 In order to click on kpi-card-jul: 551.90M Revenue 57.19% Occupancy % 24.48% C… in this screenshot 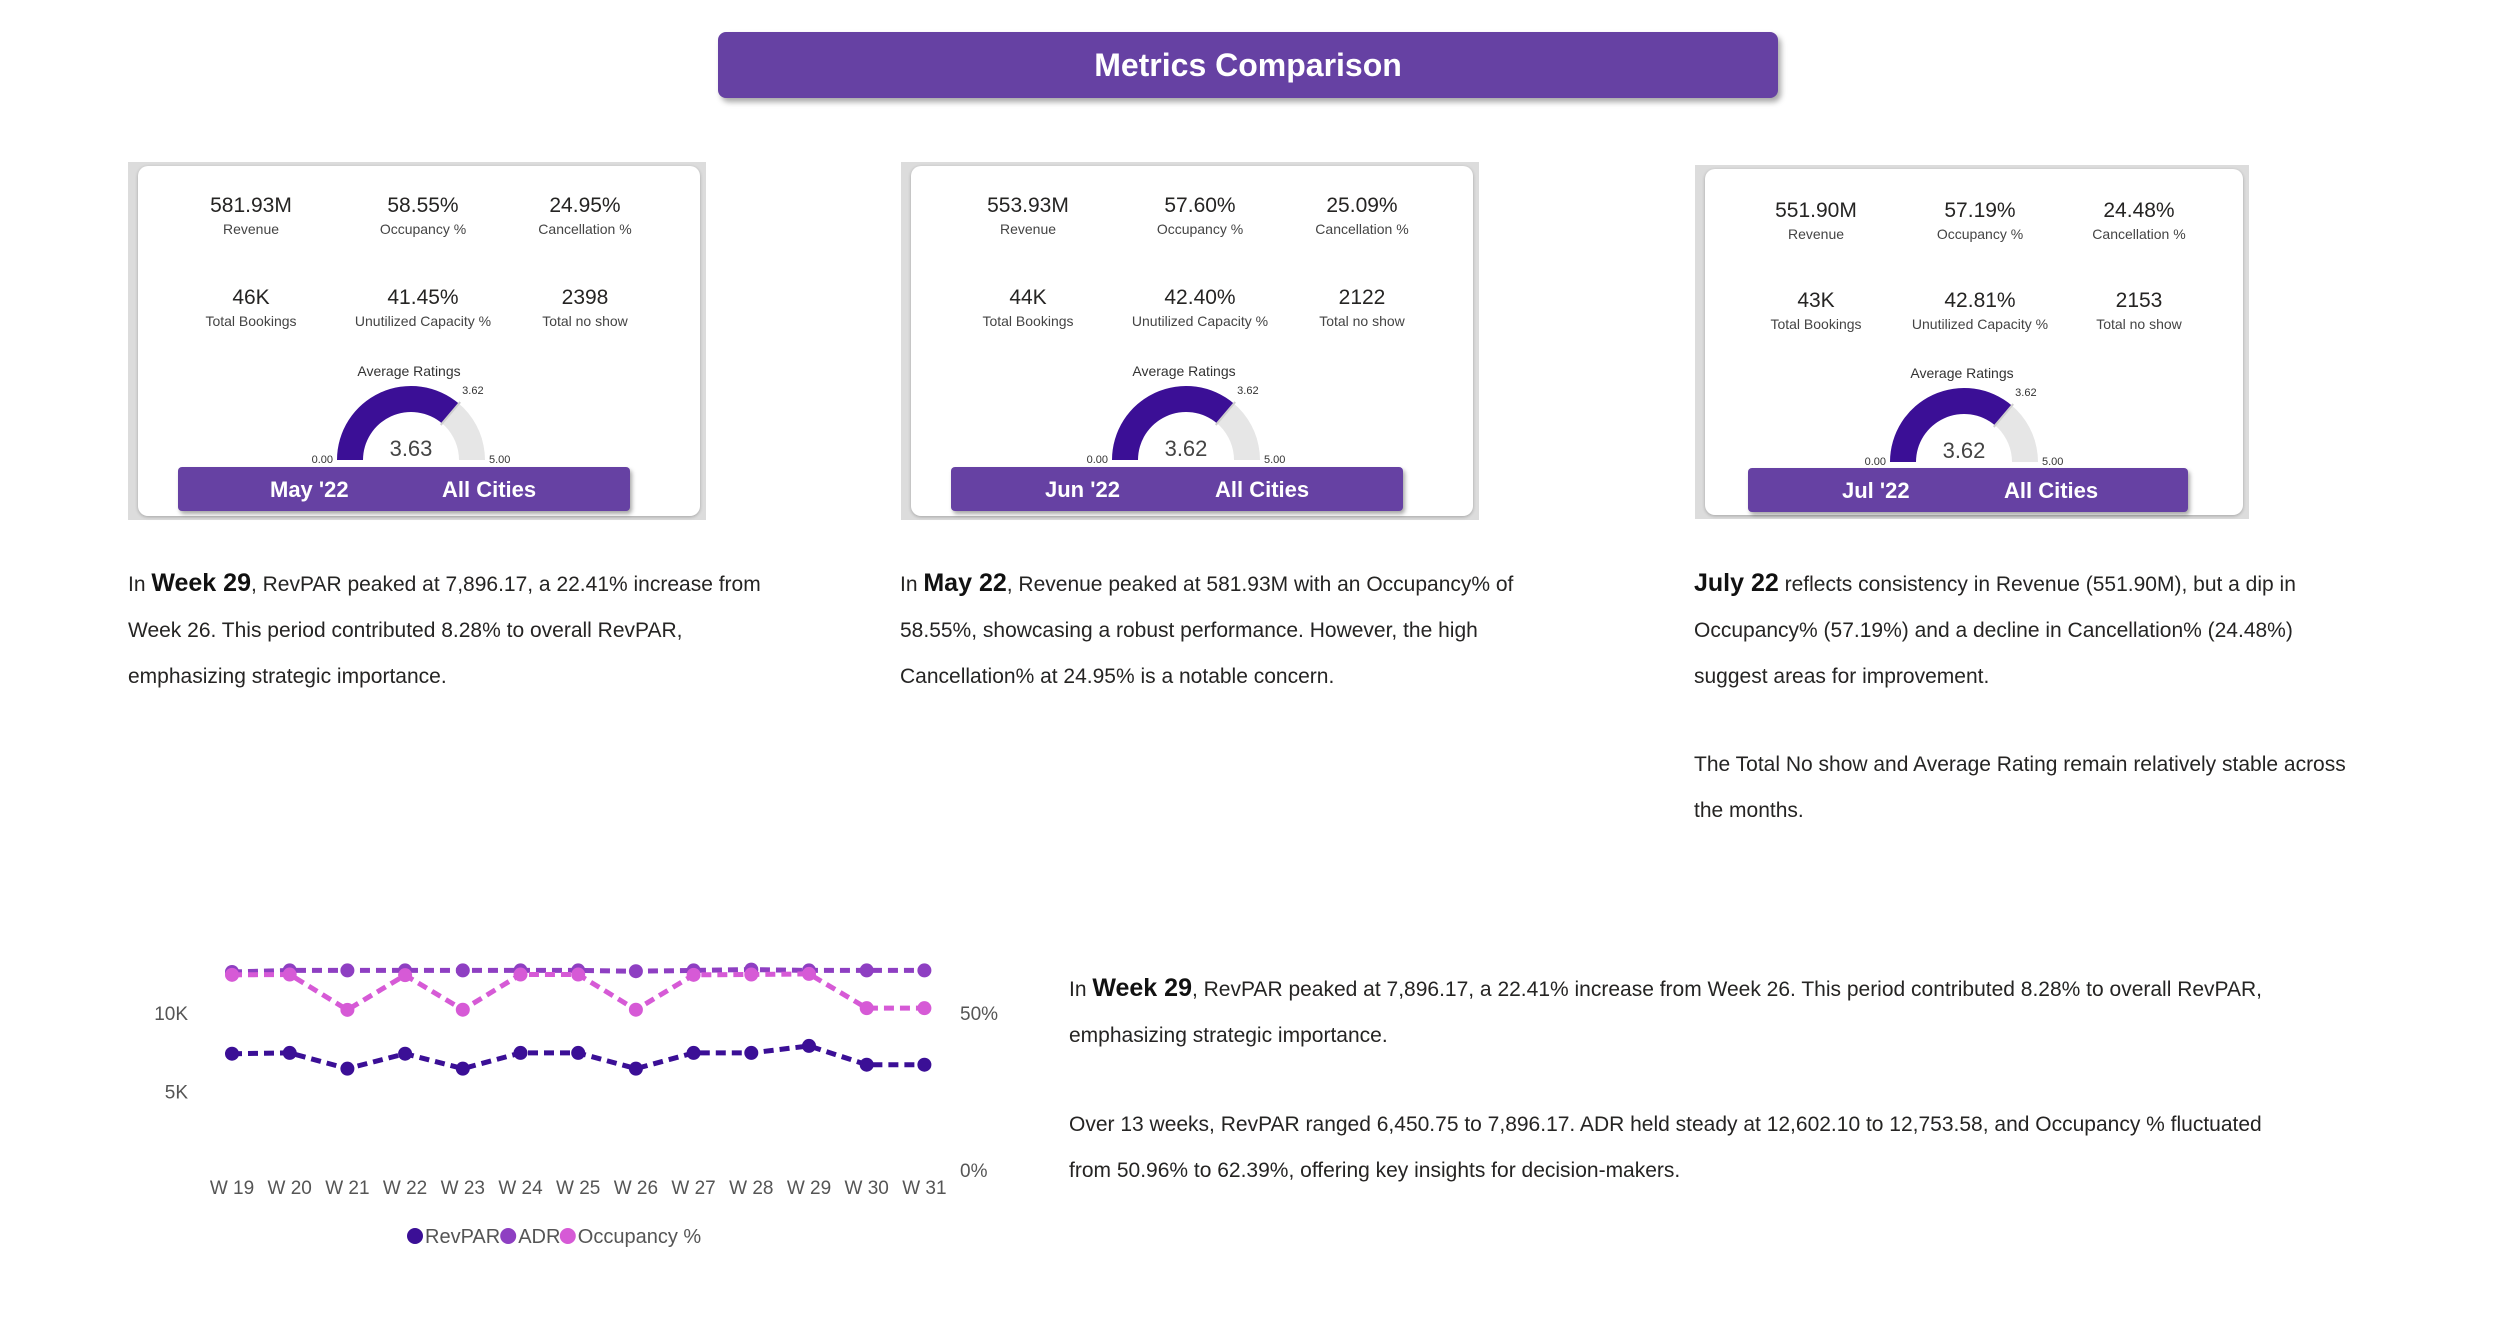, I will do `click(1972, 342)`.